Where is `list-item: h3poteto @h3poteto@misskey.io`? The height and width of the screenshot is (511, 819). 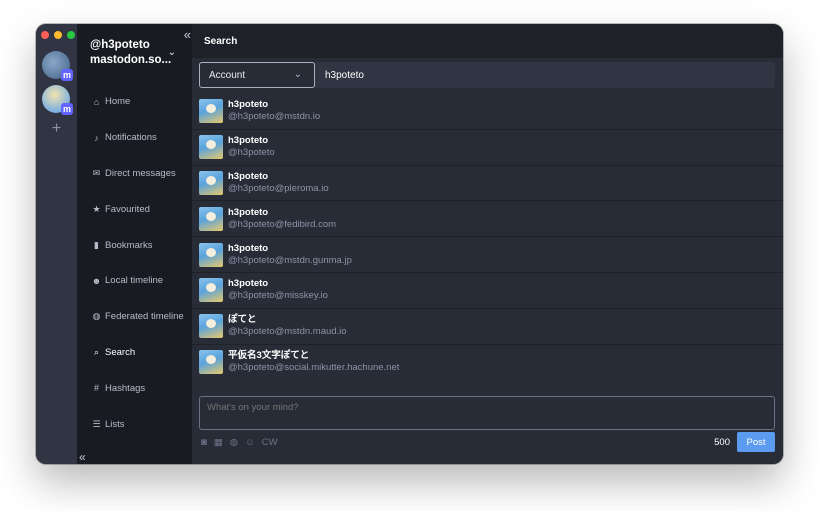
list-item: h3poteto @h3poteto@misskey.io is located at coordinates (487, 291).